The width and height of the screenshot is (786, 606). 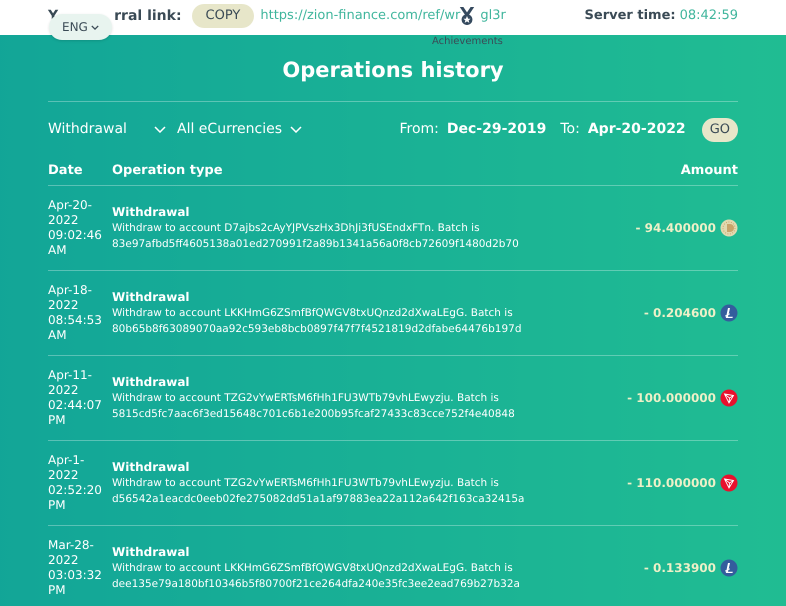 What do you see at coordinates (720, 130) in the screenshot?
I see `go-button: GO` at bounding box center [720, 130].